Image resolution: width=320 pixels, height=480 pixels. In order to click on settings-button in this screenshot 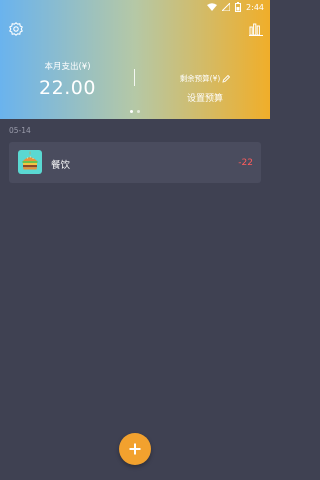, I will do `click(16, 29)`.